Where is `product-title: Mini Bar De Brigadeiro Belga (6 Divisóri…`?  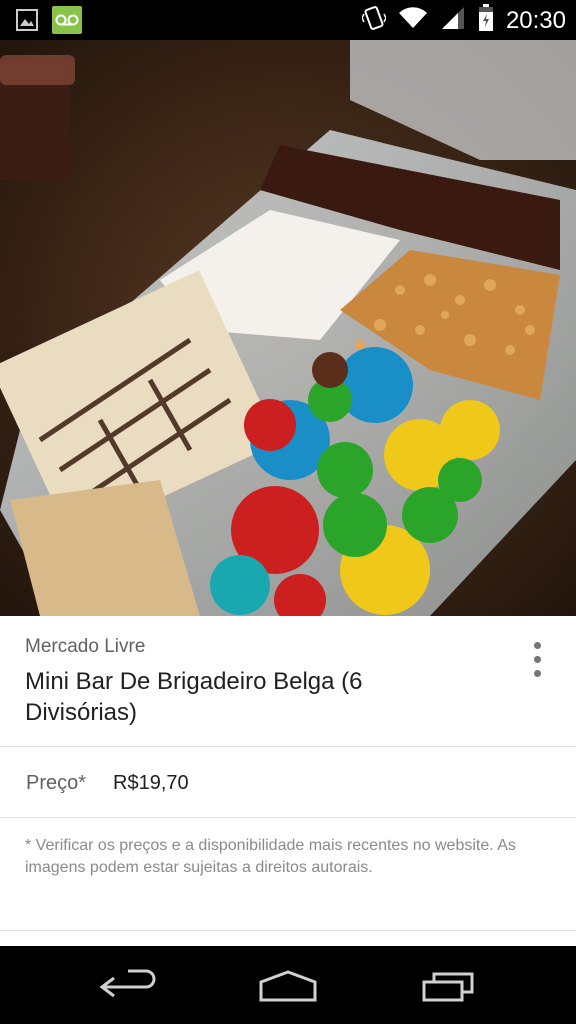 product-title: Mini Bar De Brigadeiro Belga (6 Divisóri… is located at coordinates (250, 697).